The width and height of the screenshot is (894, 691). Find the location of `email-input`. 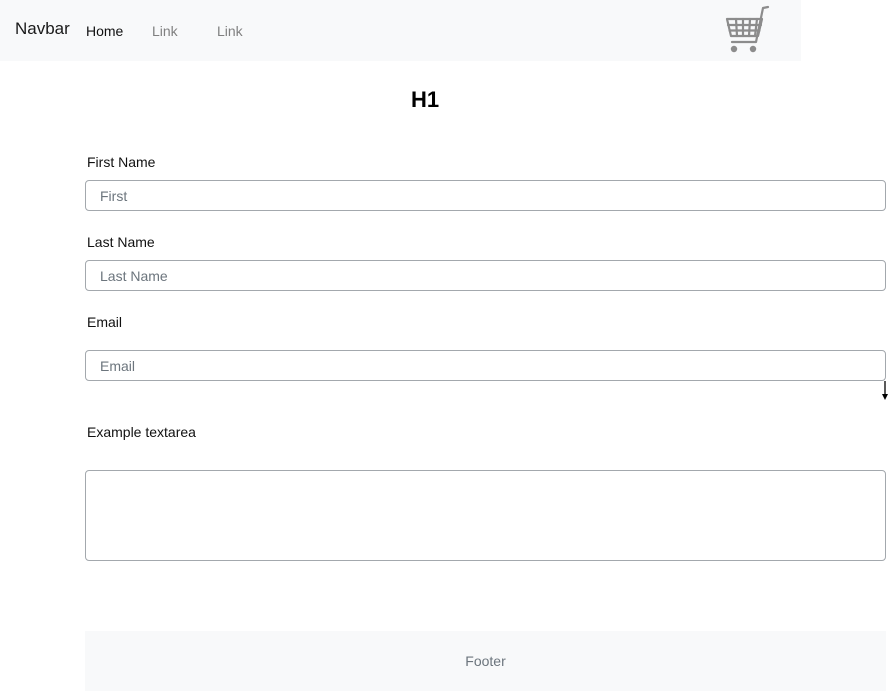

email-input is located at coordinates (485, 365).